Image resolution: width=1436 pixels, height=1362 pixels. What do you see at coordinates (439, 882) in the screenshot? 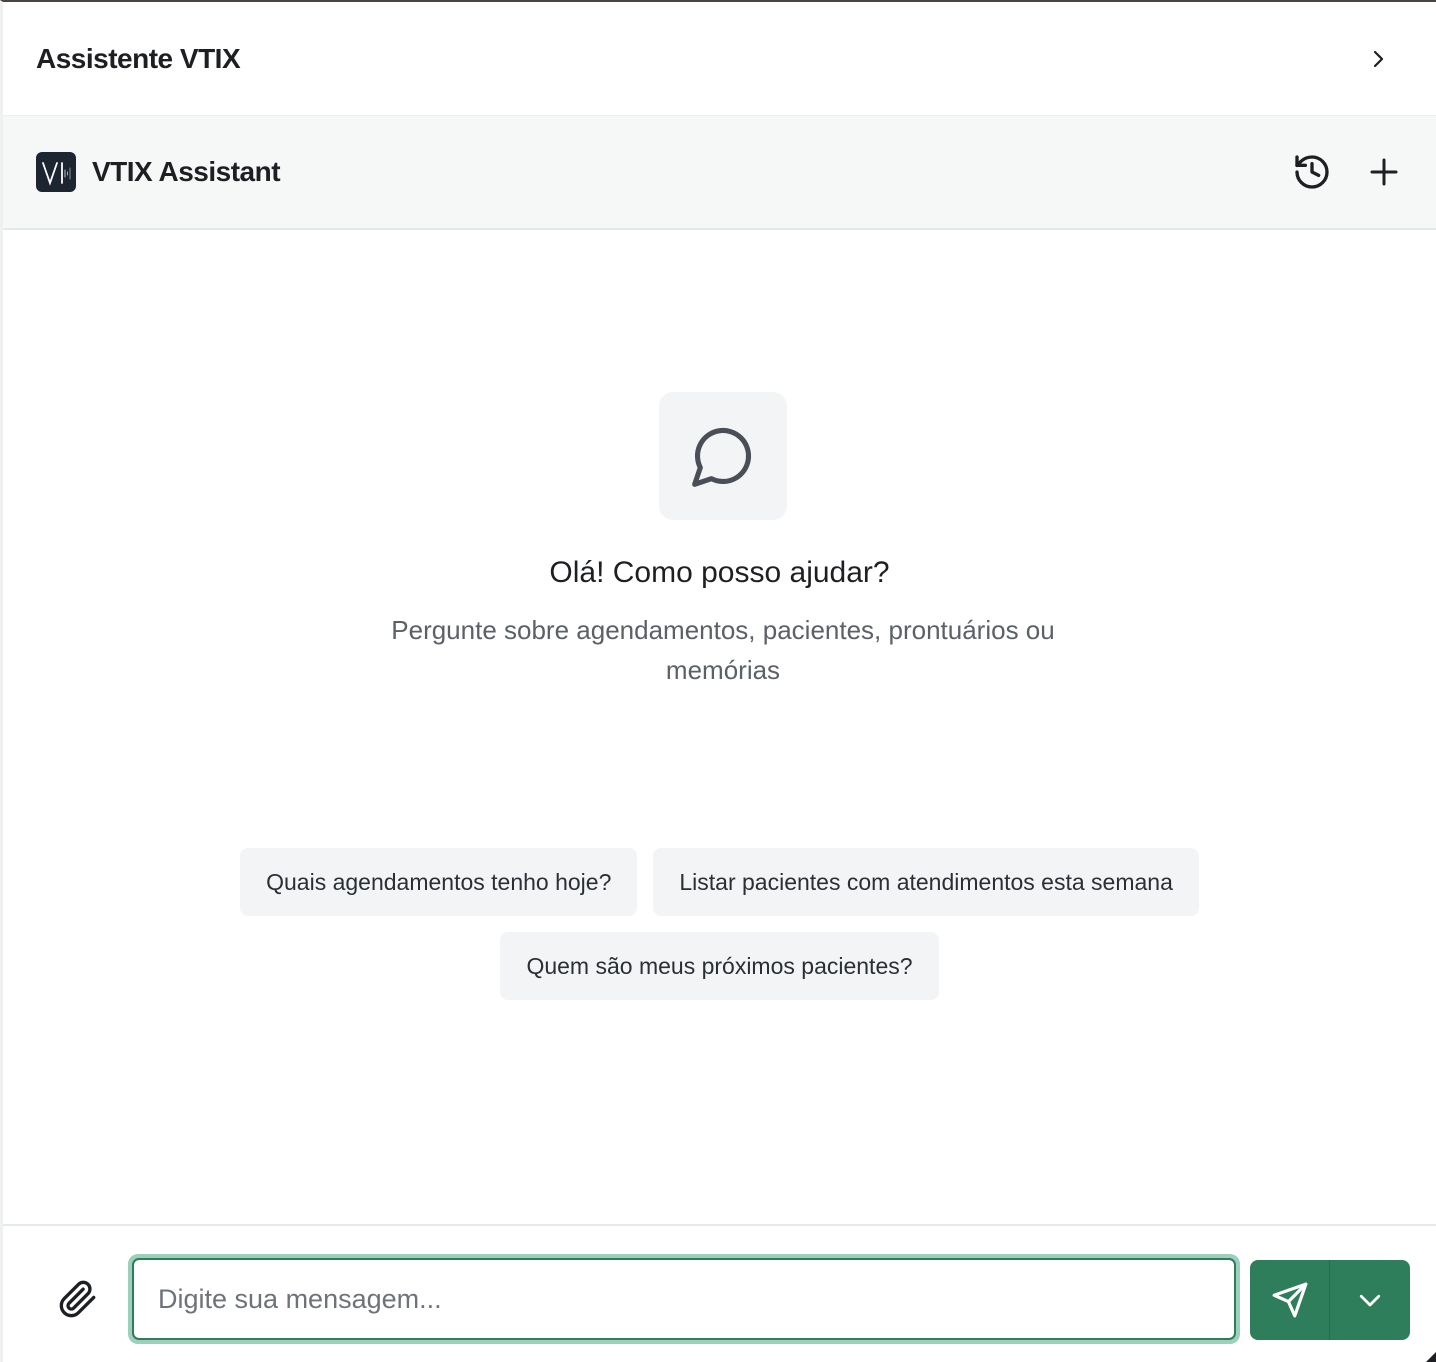
I see `suggestion-chip-today-appointments: Quais agendamentos tenho hoje?` at bounding box center [439, 882].